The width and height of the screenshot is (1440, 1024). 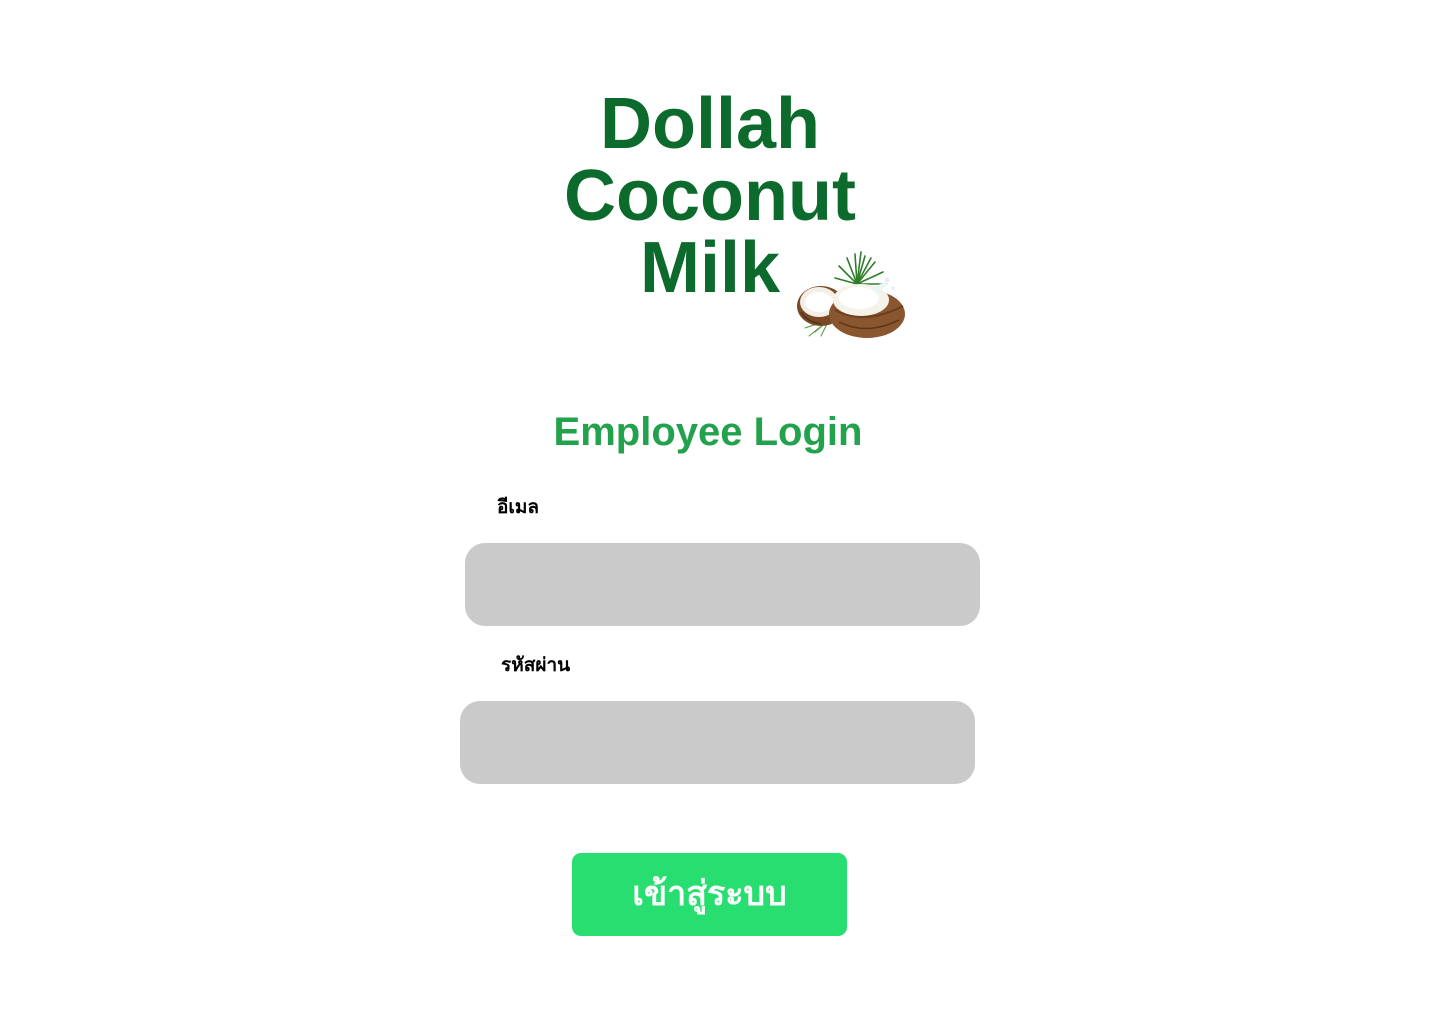 I want to click on brand-title-line-2: Coconut, so click(x=710, y=196).